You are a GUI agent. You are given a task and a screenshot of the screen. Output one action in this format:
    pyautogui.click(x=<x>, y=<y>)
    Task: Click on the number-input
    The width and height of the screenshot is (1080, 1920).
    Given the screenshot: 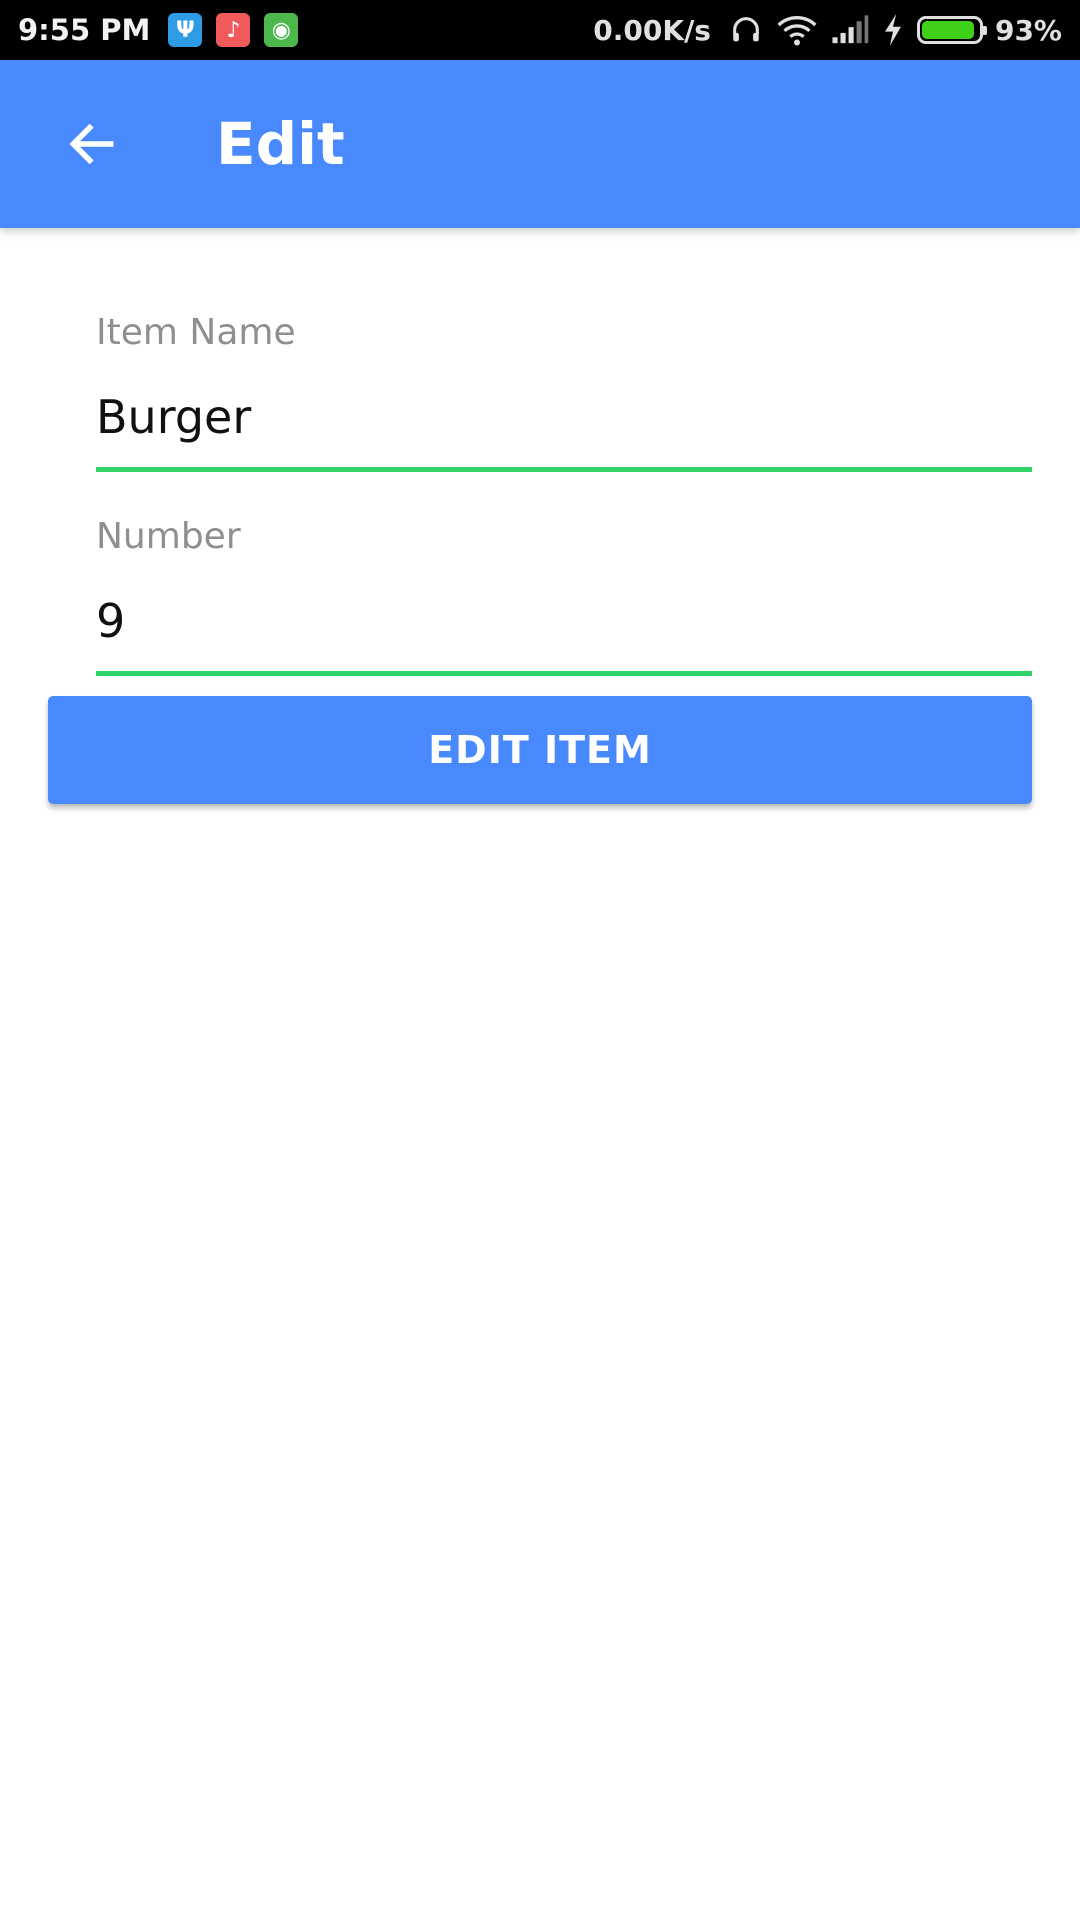 What is the action you would take?
    pyautogui.click(x=564, y=621)
    